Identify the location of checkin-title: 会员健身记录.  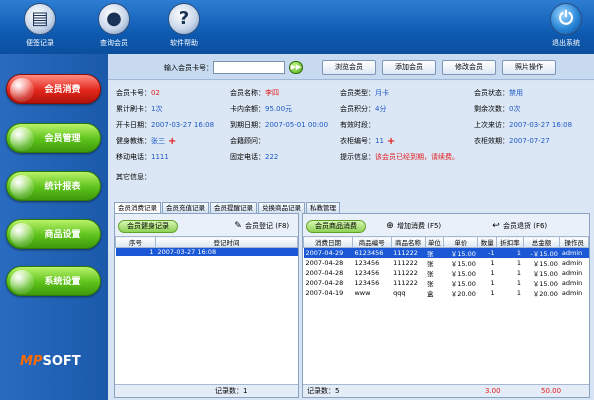
(148, 226).